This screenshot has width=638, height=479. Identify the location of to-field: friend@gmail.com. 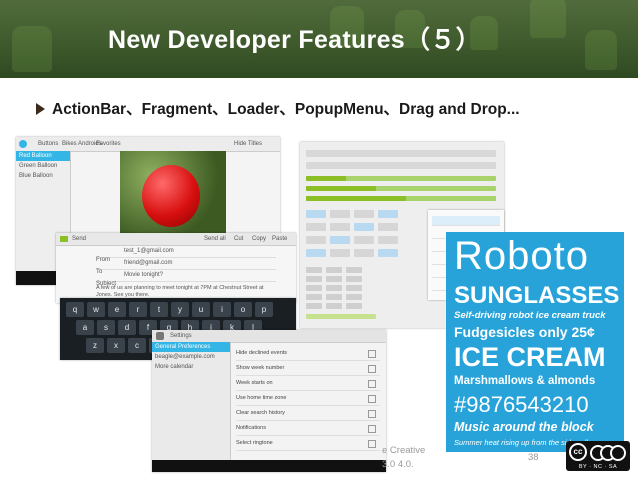
(148, 263).